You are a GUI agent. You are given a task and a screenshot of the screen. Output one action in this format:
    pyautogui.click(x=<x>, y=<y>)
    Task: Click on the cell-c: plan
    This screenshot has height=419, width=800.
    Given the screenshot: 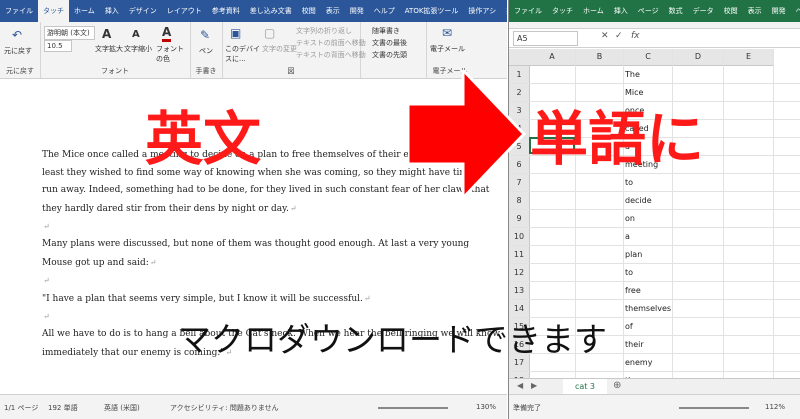 What is the action you would take?
    pyautogui.click(x=633, y=254)
    